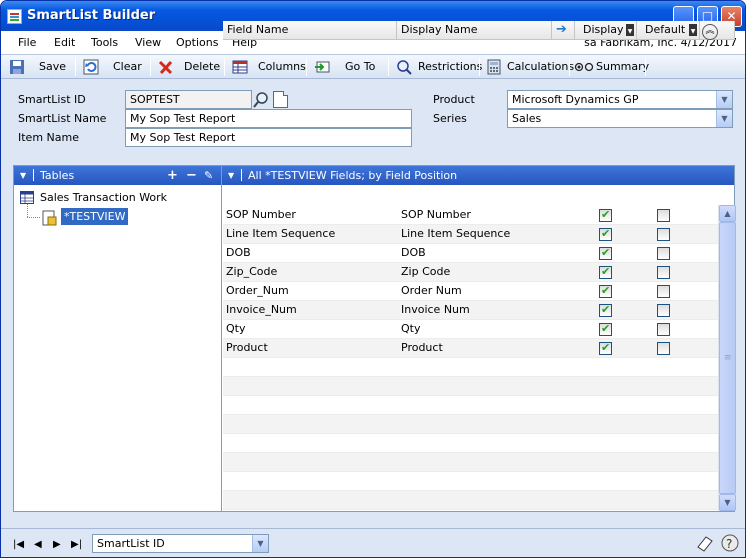 This screenshot has height=558, width=746. I want to click on tree-item-selected: *TESTVIEW, so click(95, 216).